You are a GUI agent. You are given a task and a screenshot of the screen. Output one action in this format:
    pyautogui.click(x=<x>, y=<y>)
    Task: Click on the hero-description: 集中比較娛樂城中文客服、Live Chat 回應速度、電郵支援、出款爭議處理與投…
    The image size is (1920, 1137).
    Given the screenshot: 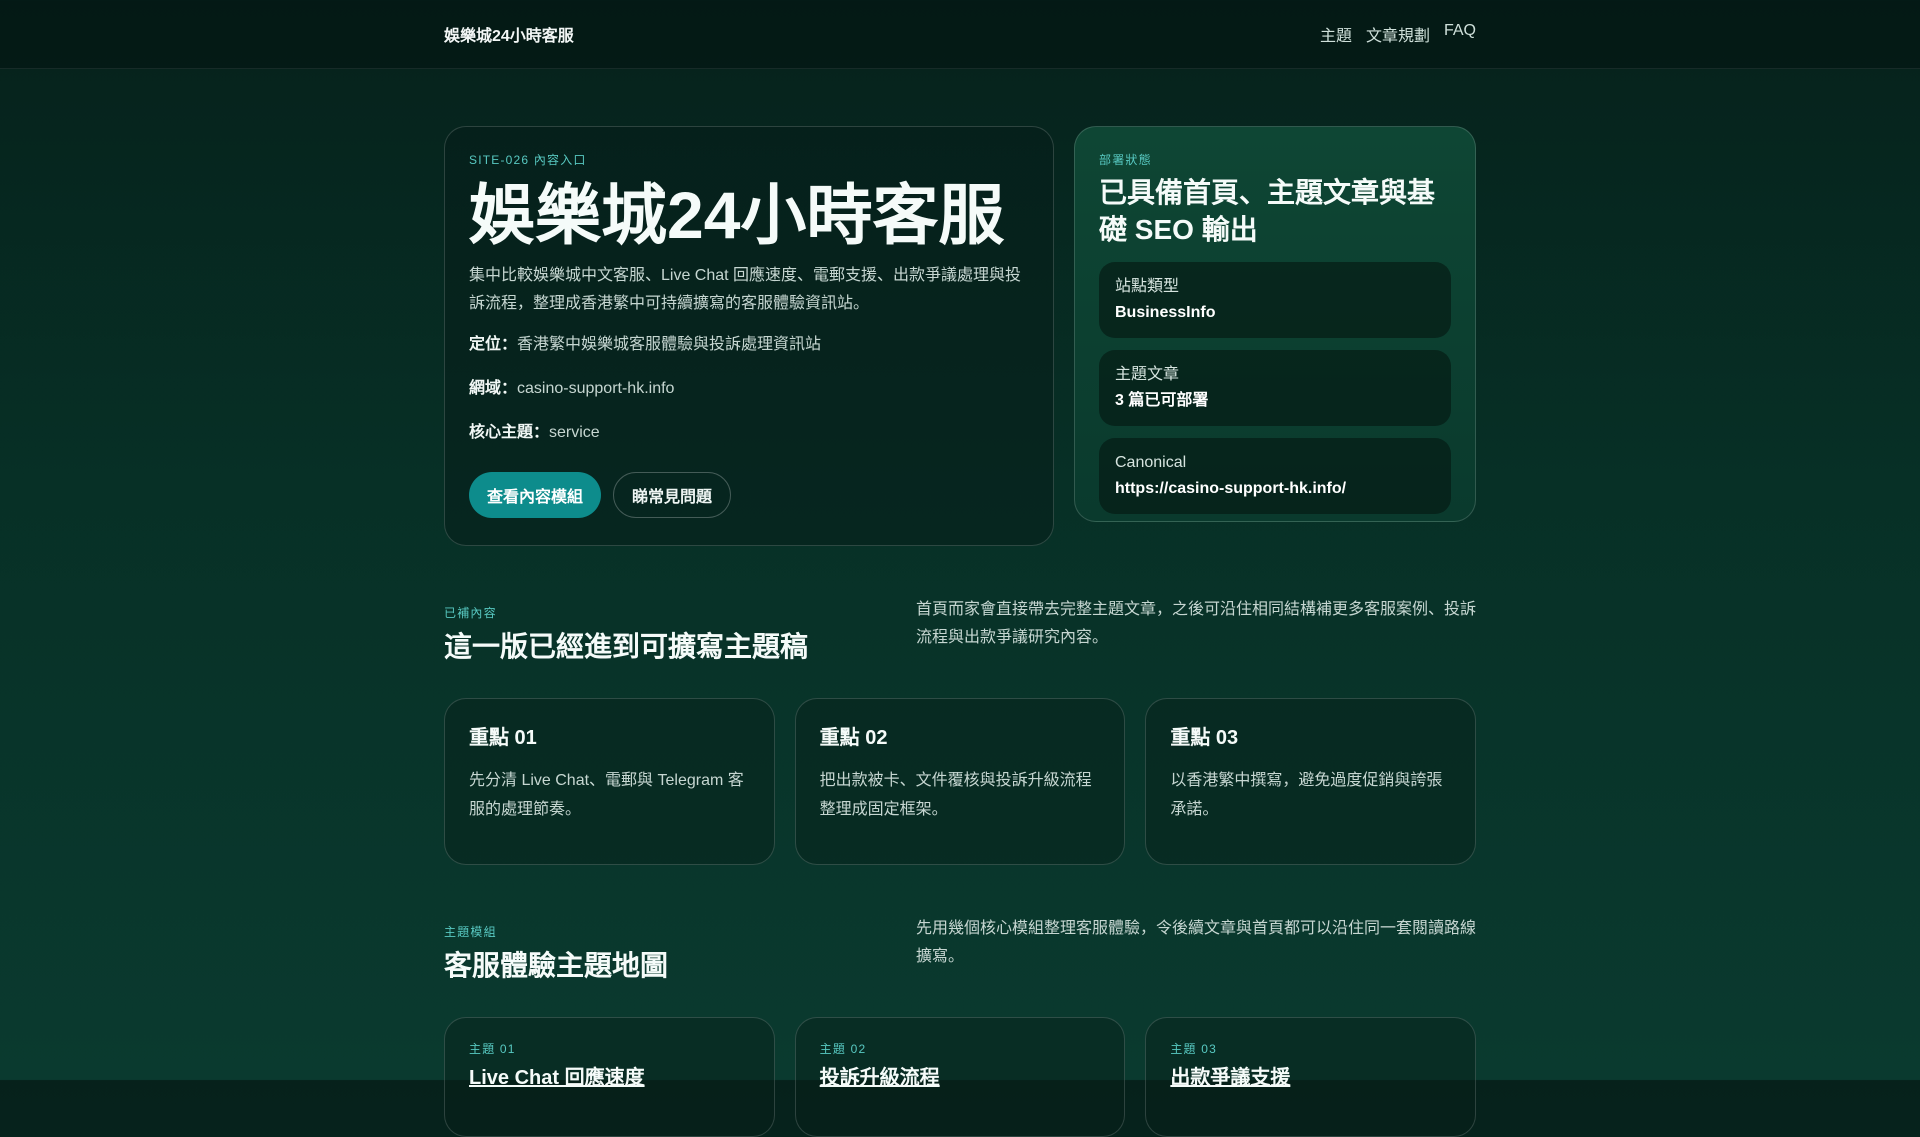 What is the action you would take?
    pyautogui.click(x=745, y=289)
    